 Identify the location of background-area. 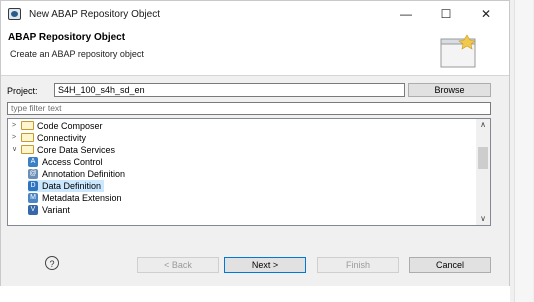
(522, 151).